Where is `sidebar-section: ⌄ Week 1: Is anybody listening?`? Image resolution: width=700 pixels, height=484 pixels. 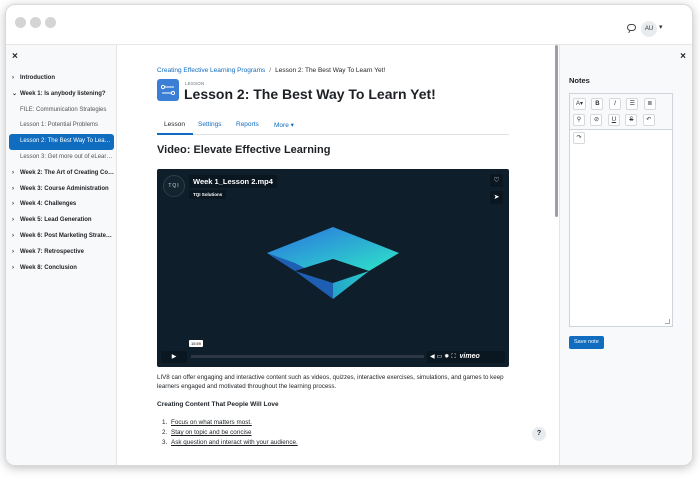 sidebar-section: ⌄ Week 1: Is anybody listening? is located at coordinates (61, 95).